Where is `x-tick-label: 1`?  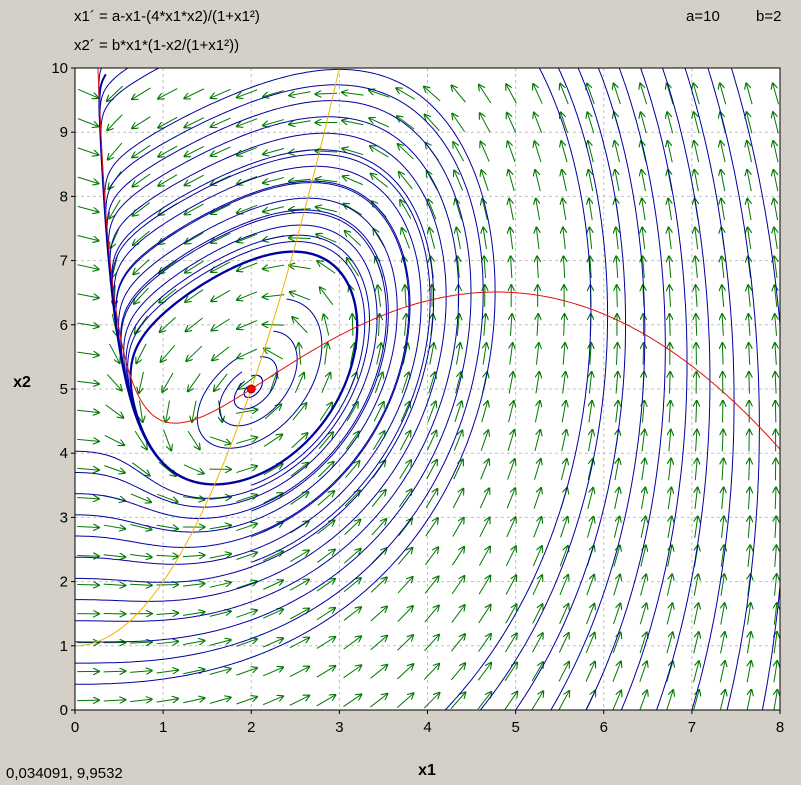
x-tick-label: 1 is located at coordinates (163, 727).